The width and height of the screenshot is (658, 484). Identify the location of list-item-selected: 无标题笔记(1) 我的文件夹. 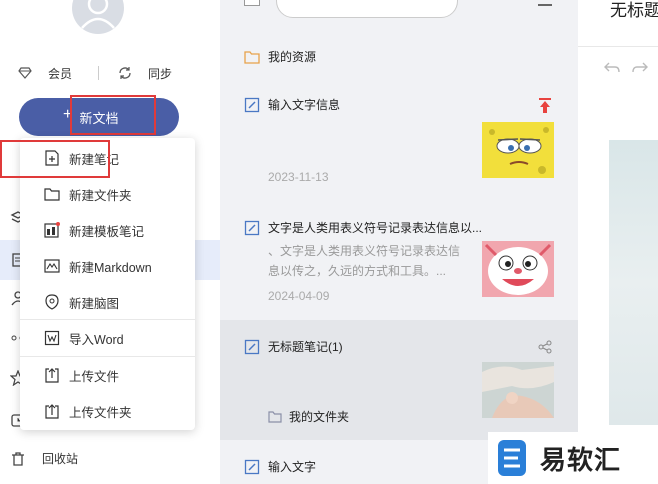
(399, 380).